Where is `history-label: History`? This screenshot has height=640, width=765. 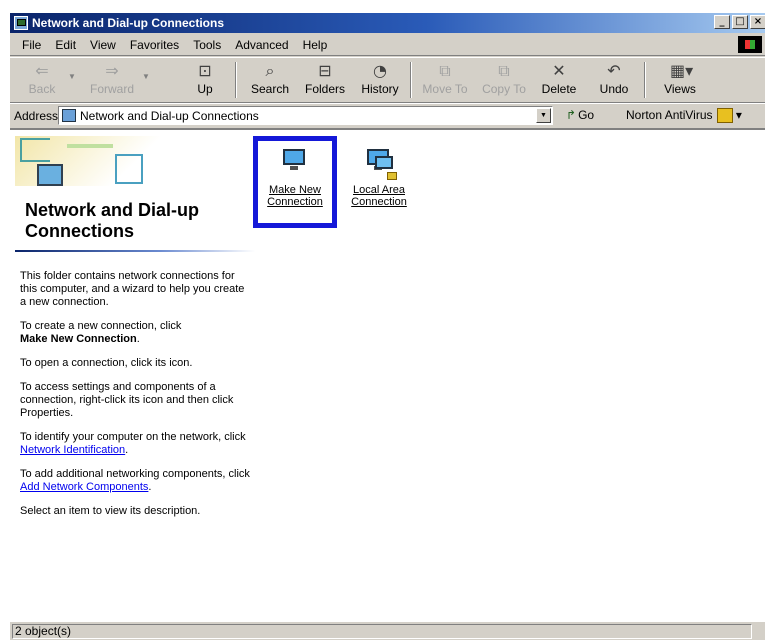 history-label: History is located at coordinates (380, 89).